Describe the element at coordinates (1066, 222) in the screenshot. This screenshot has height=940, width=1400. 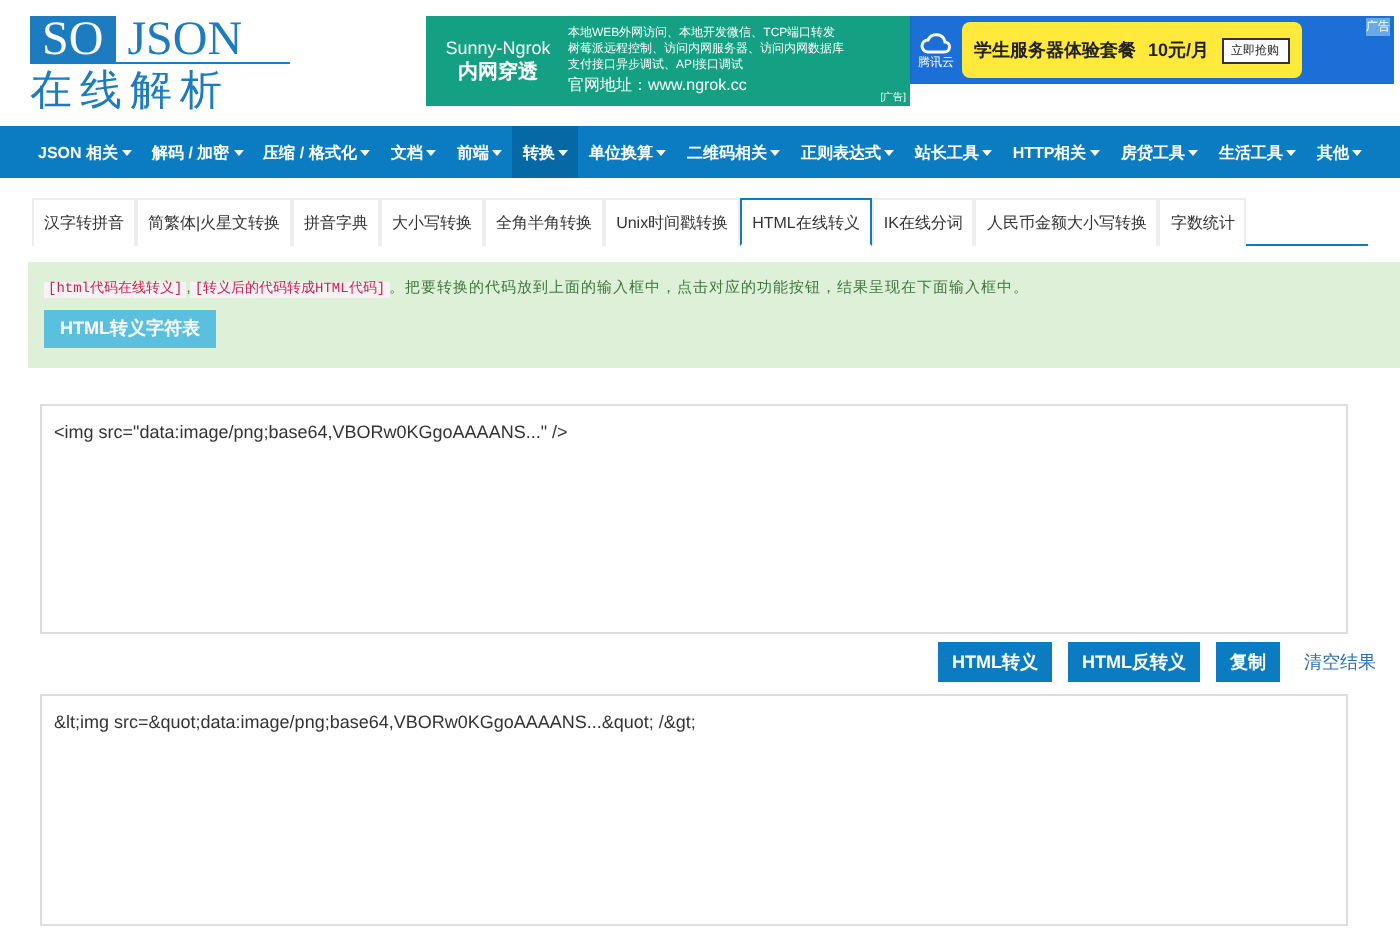
I see `tool-tab: 人民币金额大小写转换` at that location.